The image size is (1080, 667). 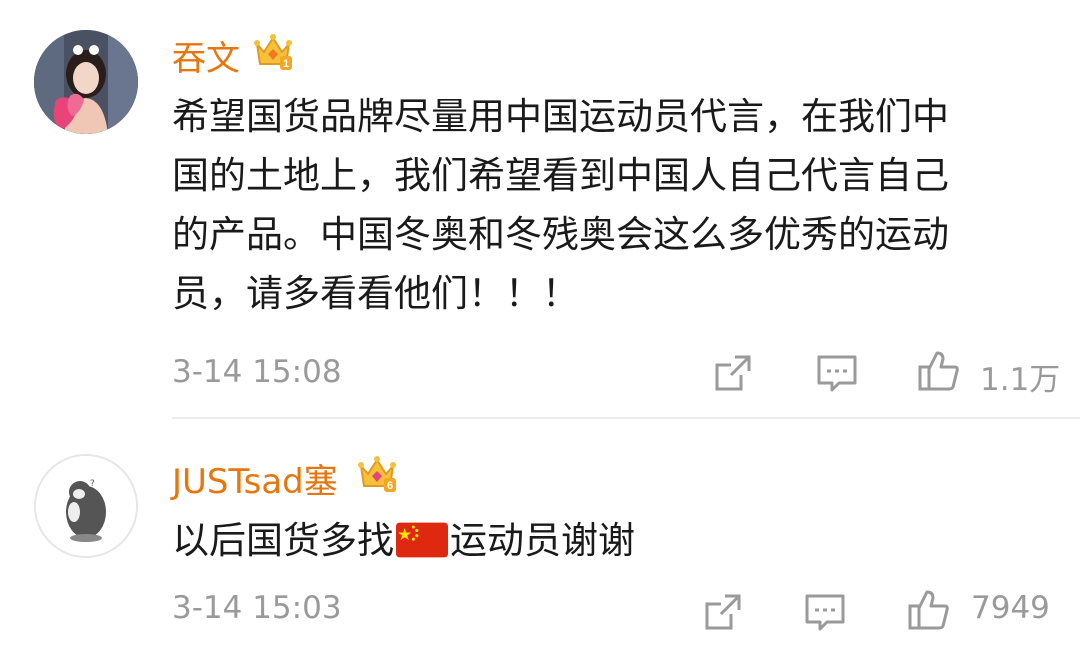 What do you see at coordinates (626, 418) in the screenshot?
I see `divider` at bounding box center [626, 418].